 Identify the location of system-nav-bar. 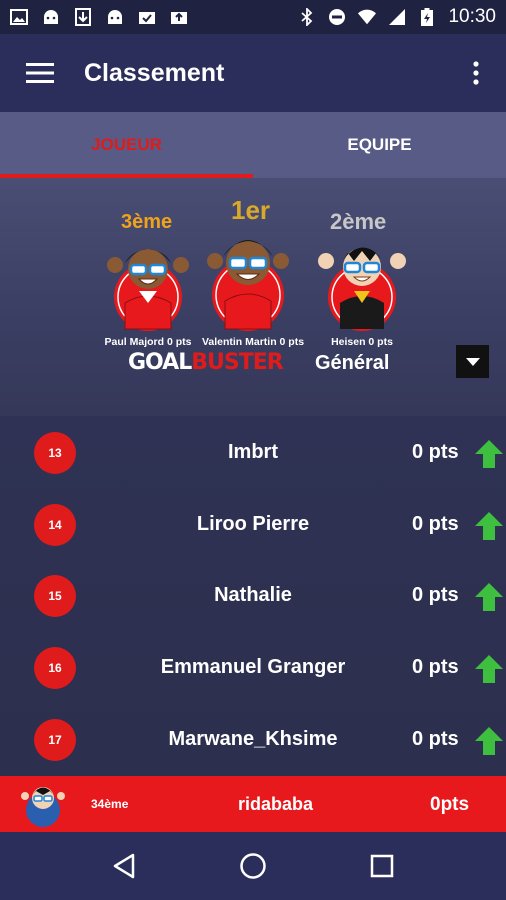
(253, 866).